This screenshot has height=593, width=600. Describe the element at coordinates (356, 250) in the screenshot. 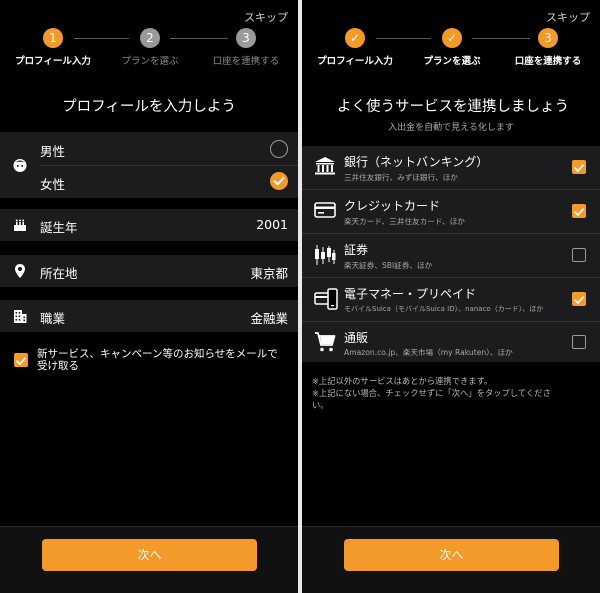

I see `service-title: 証券` at that location.